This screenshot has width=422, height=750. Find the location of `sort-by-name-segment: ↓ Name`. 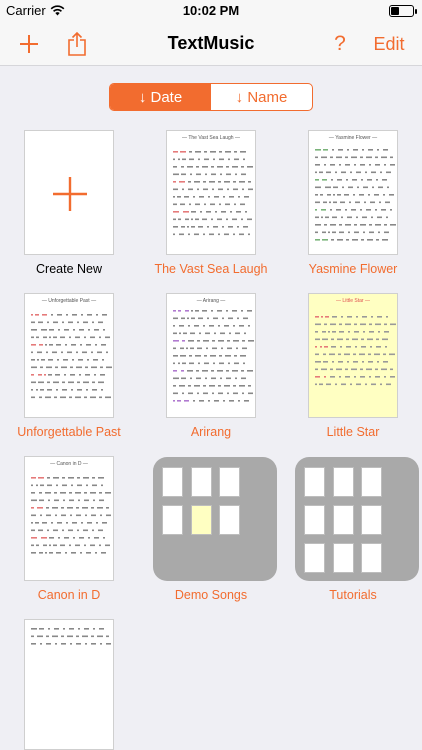

sort-by-name-segment: ↓ Name is located at coordinates (261, 97).